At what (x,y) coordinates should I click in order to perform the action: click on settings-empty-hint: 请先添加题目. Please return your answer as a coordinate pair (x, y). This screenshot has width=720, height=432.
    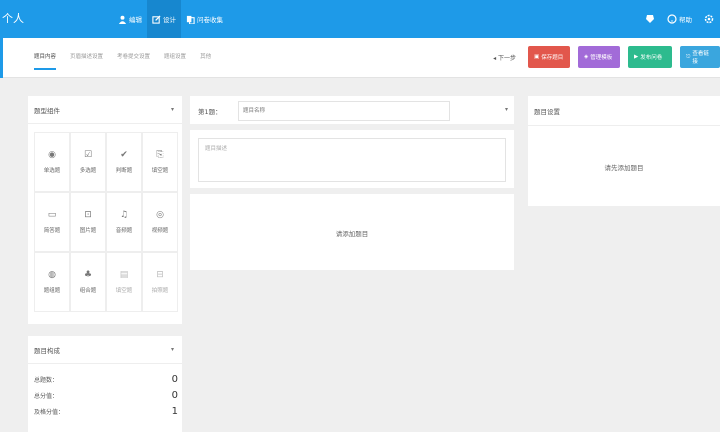
    Looking at the image, I should click on (624, 168).